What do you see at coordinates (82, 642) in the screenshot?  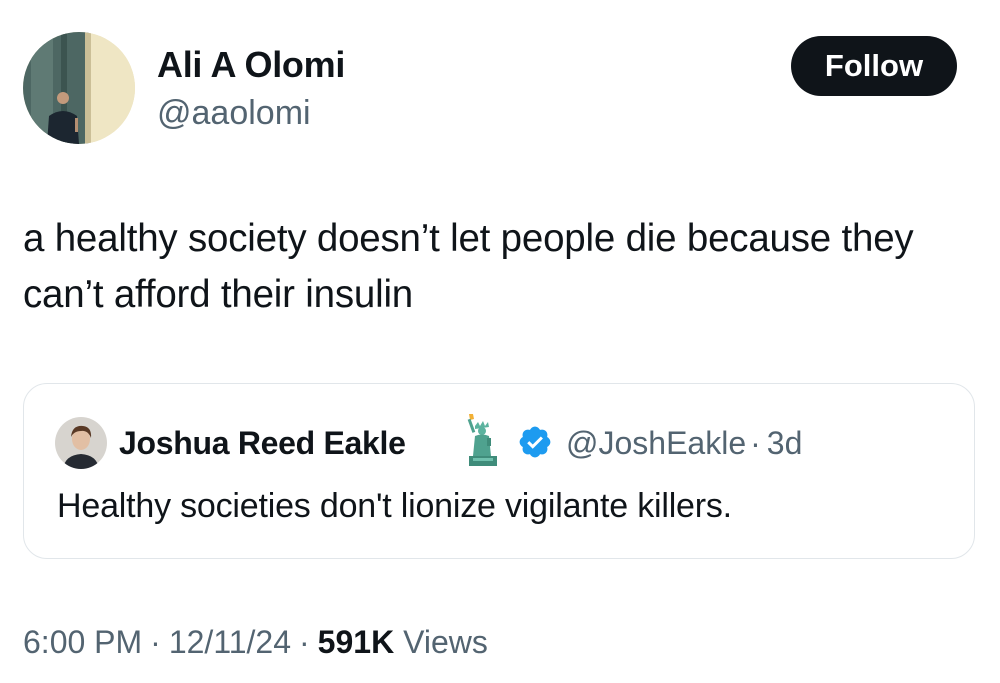 I see `tweet-time: 6:00 PM` at bounding box center [82, 642].